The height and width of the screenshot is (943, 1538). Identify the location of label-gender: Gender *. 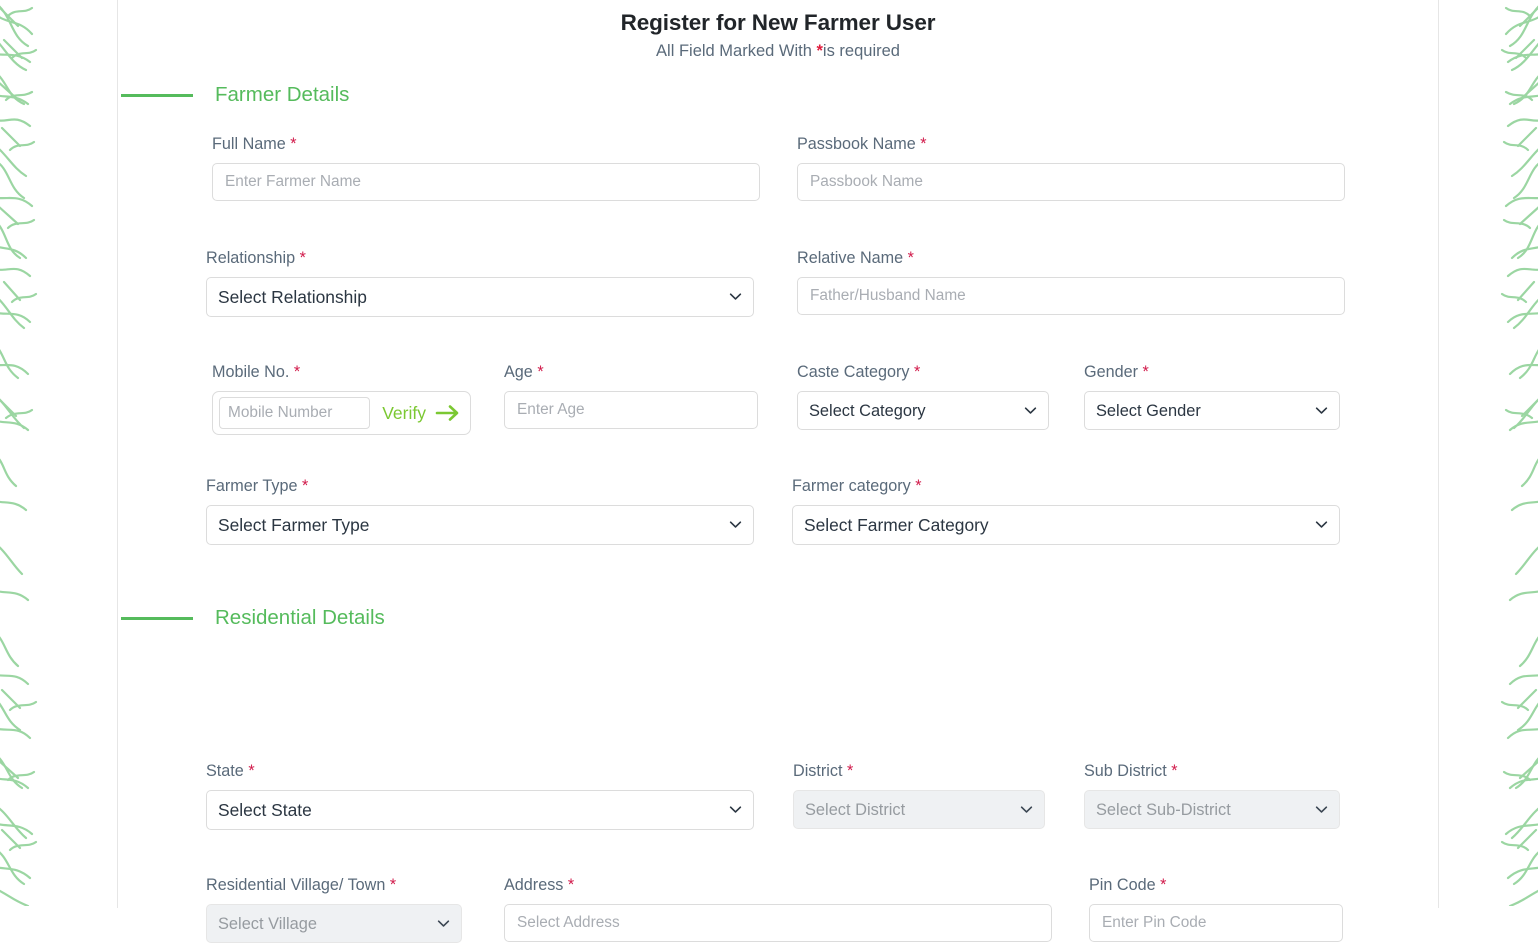
(1212, 372).